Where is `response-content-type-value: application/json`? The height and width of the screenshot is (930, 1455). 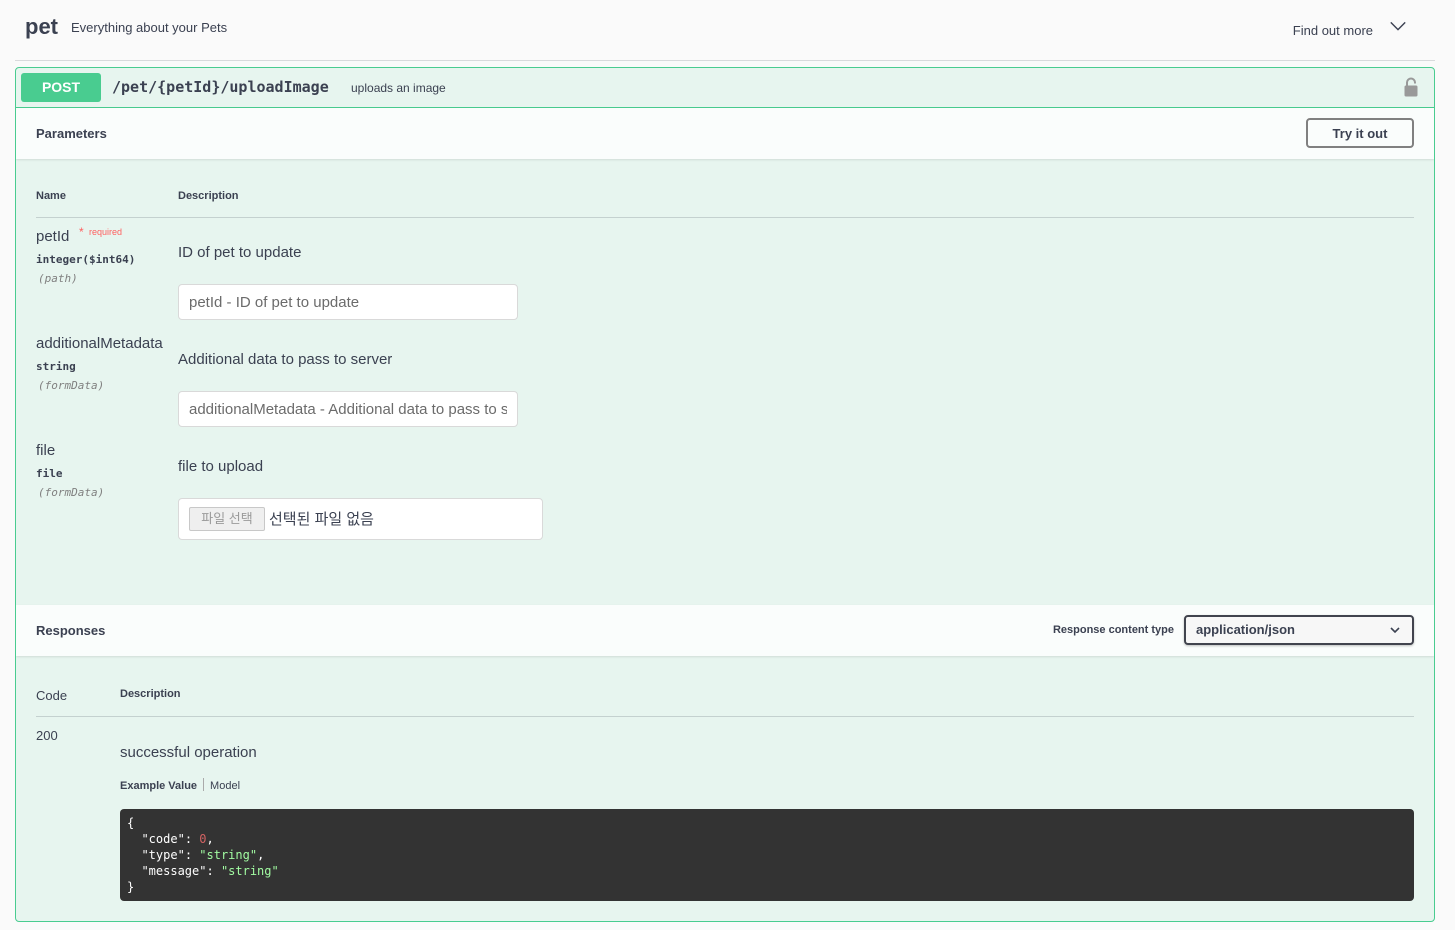
response-content-type-value: application/json is located at coordinates (1245, 629).